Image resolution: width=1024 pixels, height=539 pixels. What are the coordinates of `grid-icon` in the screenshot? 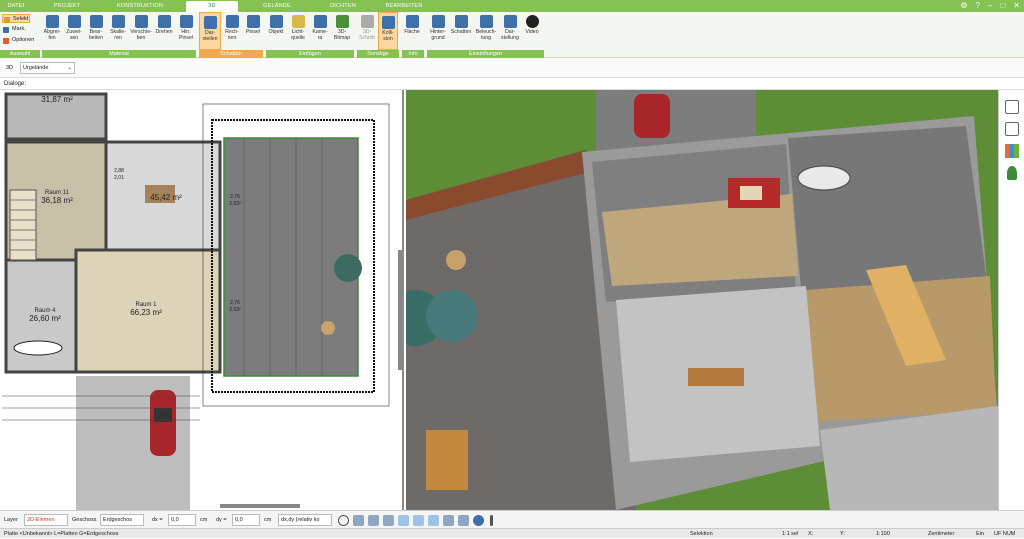 It's located at (373, 520).